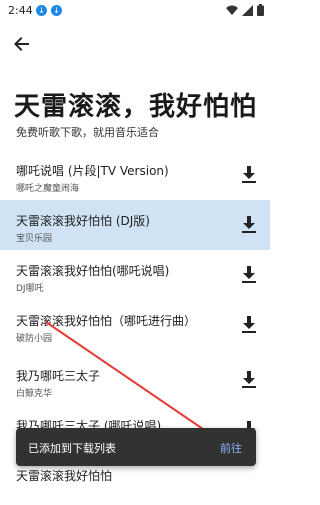 This screenshot has width=320, height=505. What do you see at coordinates (136, 447) in the screenshot?
I see `snackbar: 已添加到下载列表 前往` at bounding box center [136, 447].